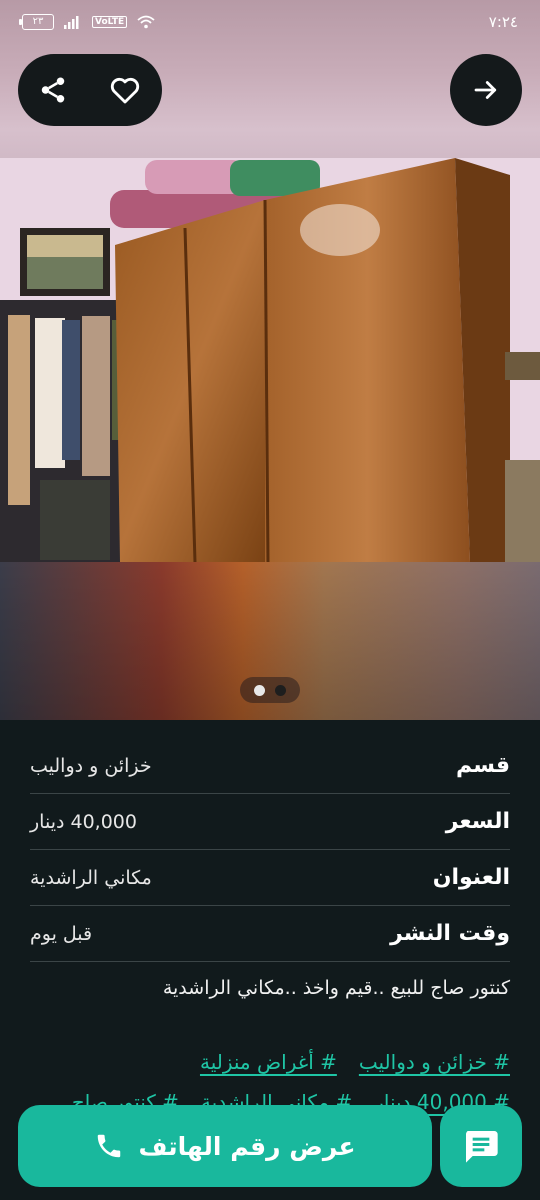  I want to click on tag-row: # خزائن و دواليب # أغراض منزلية, so click(270, 1062).